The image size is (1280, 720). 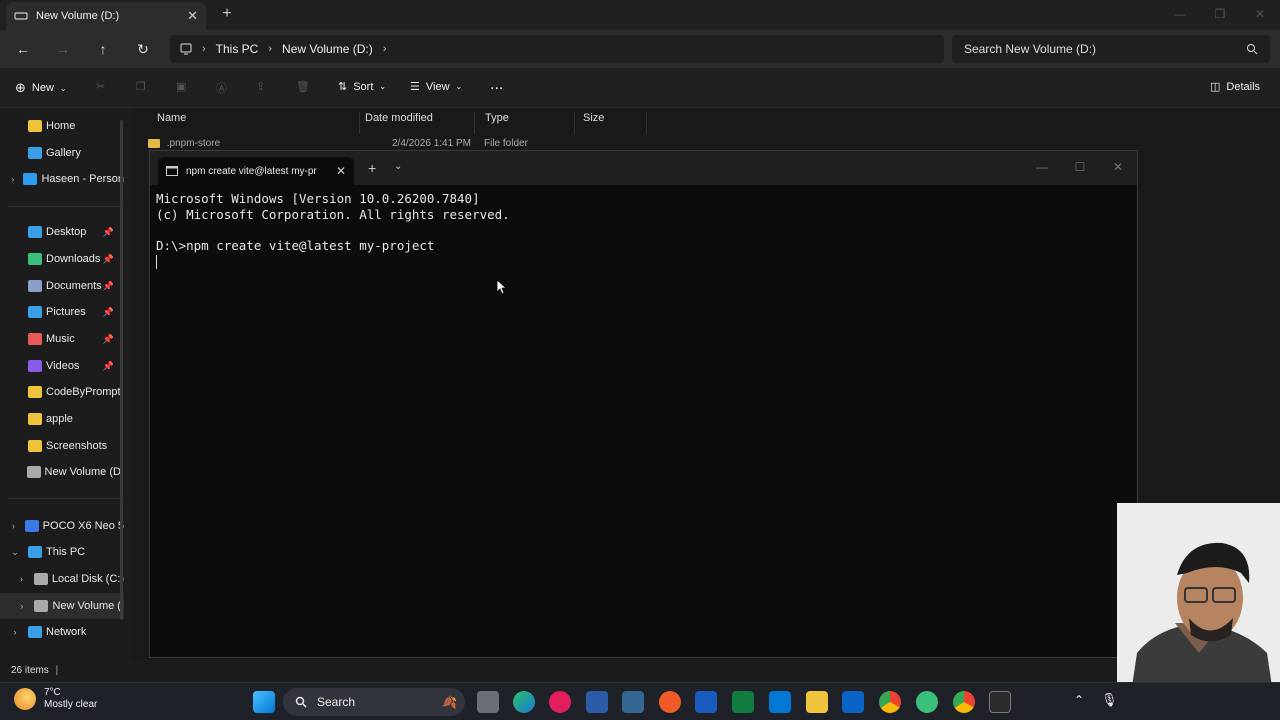 What do you see at coordinates (62, 632) in the screenshot?
I see `sidebar-item-network: › Network` at bounding box center [62, 632].